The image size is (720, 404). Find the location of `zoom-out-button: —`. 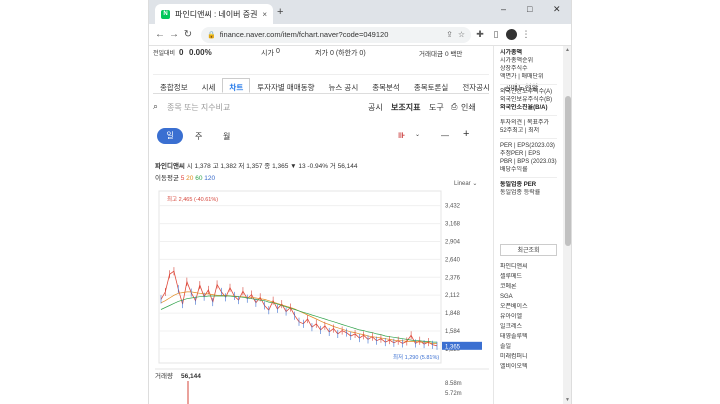

zoom-out-button: — is located at coordinates (445, 135).